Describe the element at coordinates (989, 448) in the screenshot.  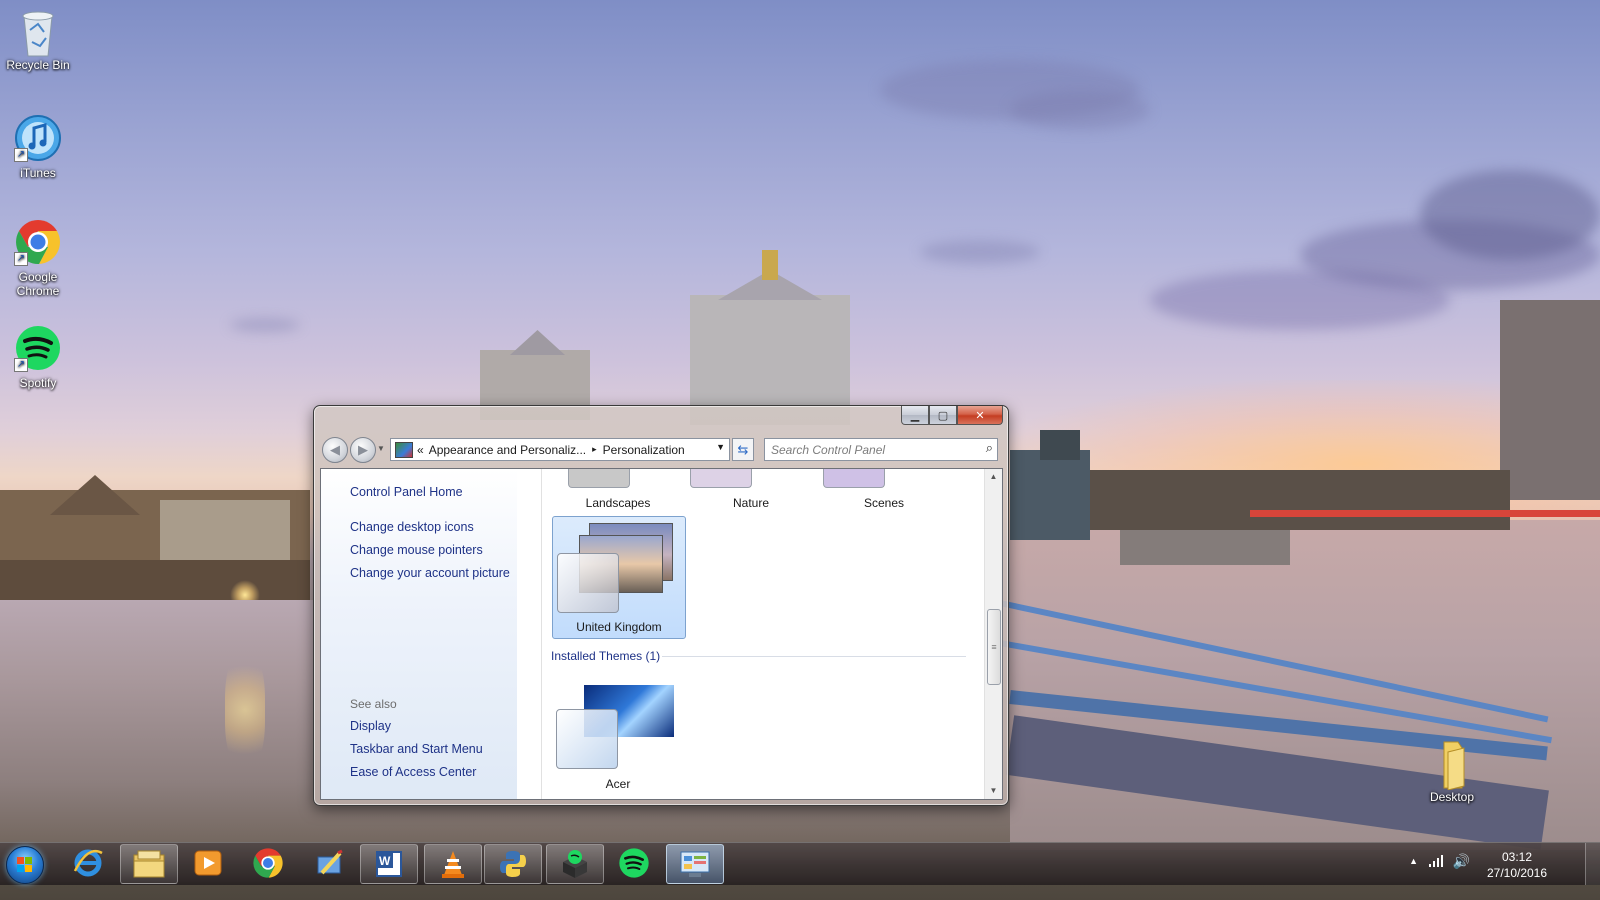
I see `search-icon: ⌕` at that location.